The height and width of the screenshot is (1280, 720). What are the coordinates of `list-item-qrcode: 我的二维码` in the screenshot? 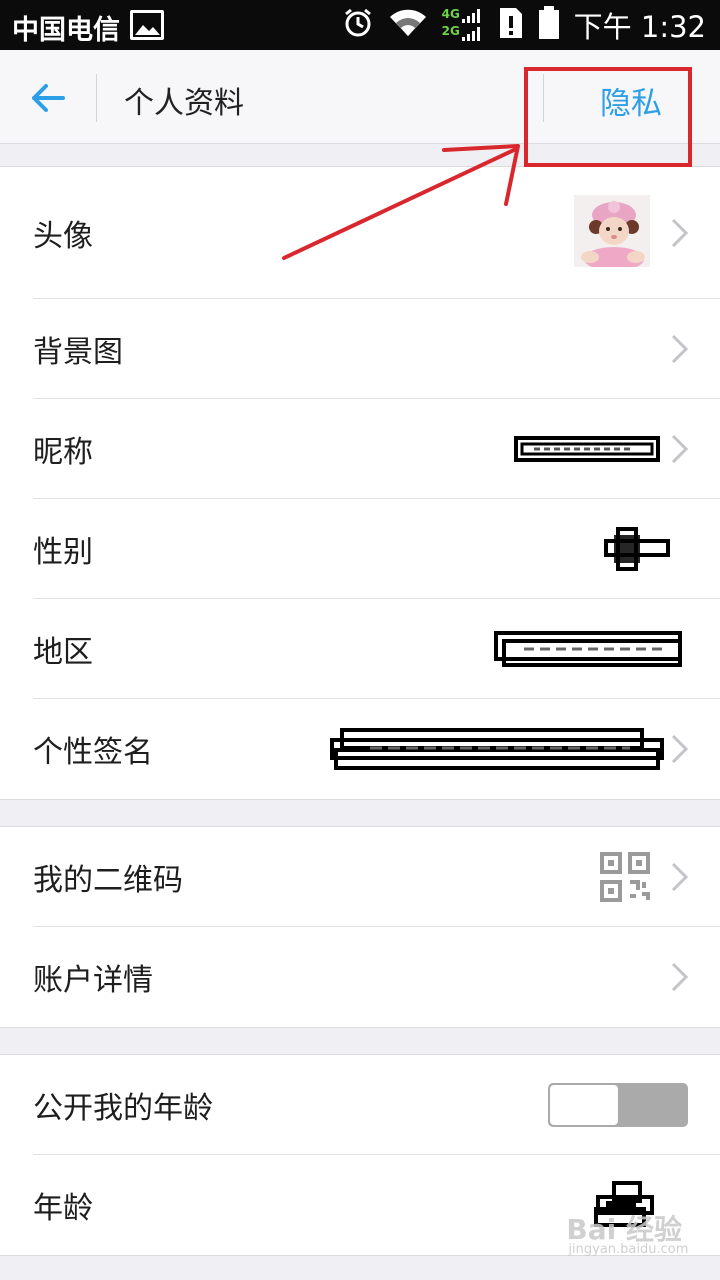 It's located at (360, 877).